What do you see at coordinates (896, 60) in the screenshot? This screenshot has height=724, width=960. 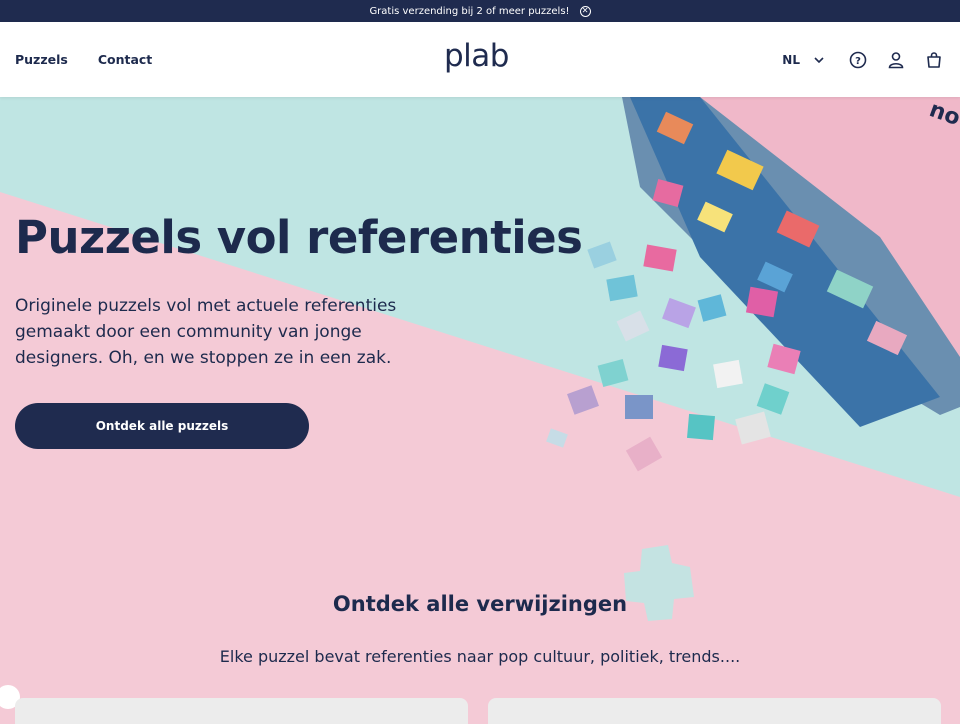 I see `account-icon` at bounding box center [896, 60].